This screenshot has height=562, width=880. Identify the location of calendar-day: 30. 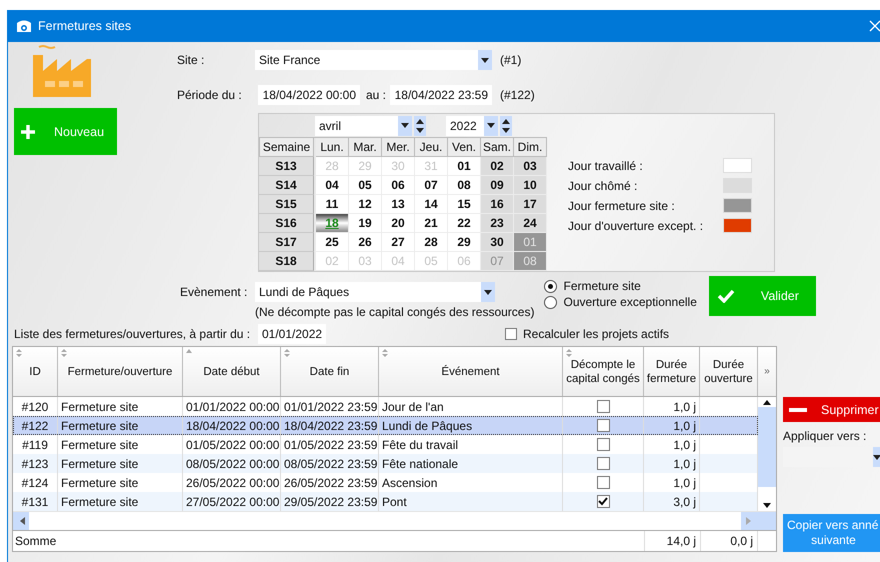
(497, 242).